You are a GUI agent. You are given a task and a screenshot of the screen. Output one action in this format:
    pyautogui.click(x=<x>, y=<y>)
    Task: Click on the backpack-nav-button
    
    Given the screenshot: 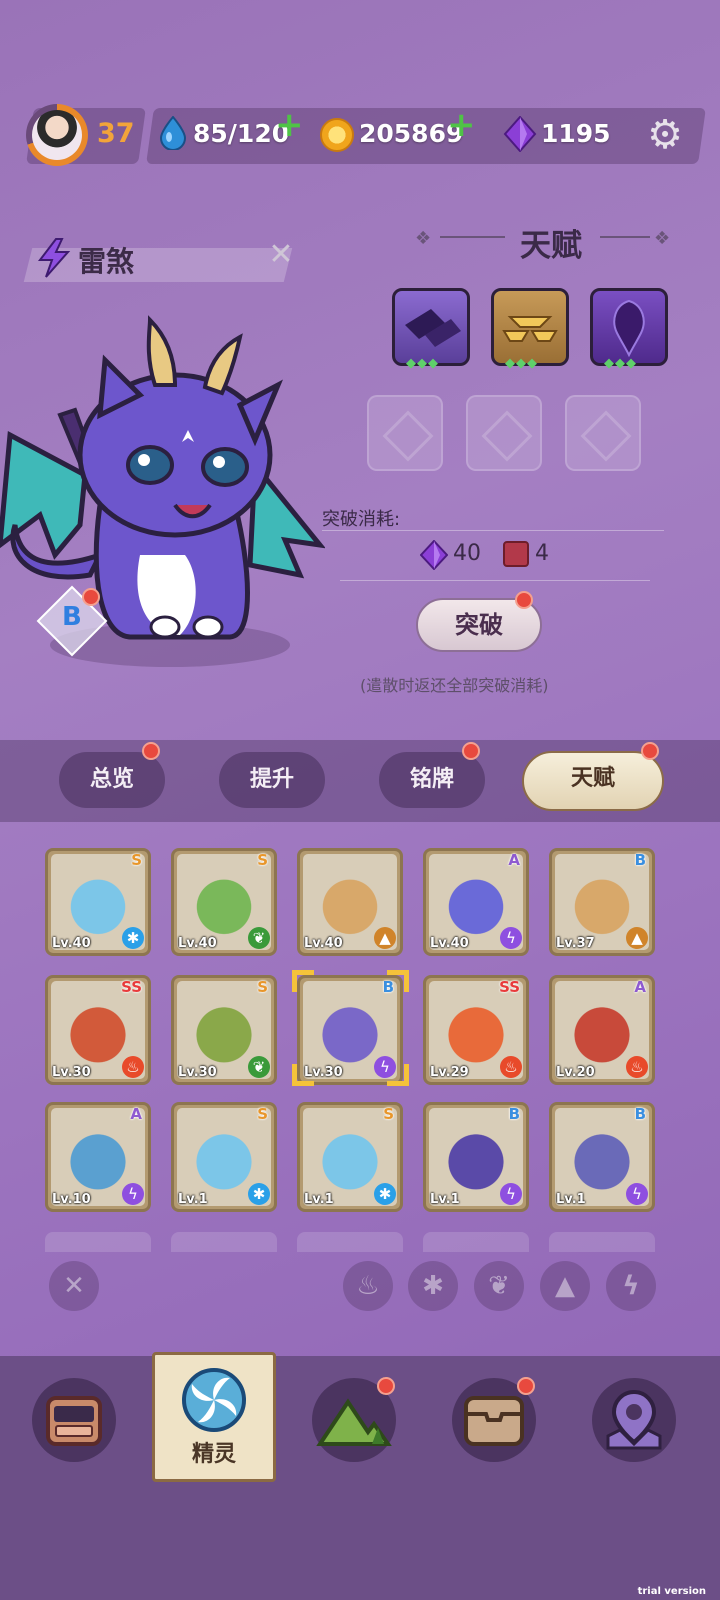 What is the action you would take?
    pyautogui.click(x=74, y=1420)
    